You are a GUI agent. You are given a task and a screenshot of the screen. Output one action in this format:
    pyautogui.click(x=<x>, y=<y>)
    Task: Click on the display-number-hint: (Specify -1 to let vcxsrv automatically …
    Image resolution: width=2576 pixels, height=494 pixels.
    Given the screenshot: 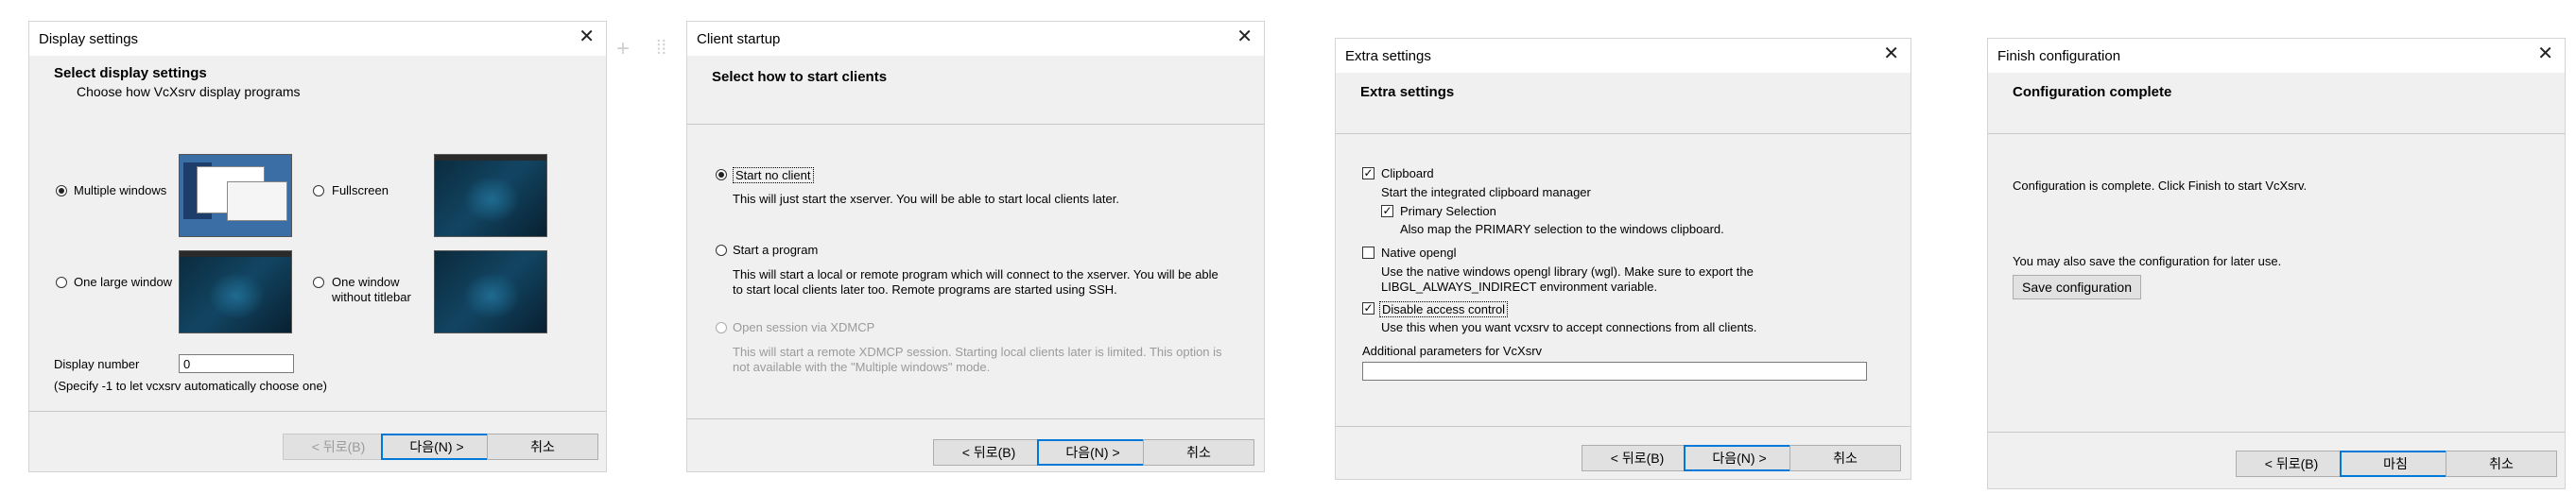 What is the action you would take?
    pyautogui.click(x=191, y=386)
    